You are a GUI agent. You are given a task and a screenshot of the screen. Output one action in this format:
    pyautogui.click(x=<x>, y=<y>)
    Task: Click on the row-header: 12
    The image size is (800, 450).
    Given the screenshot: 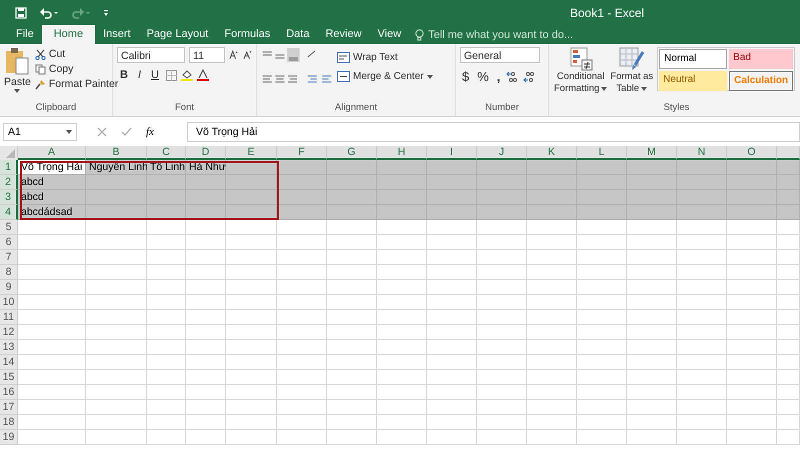 What is the action you would take?
    pyautogui.click(x=9, y=332)
    